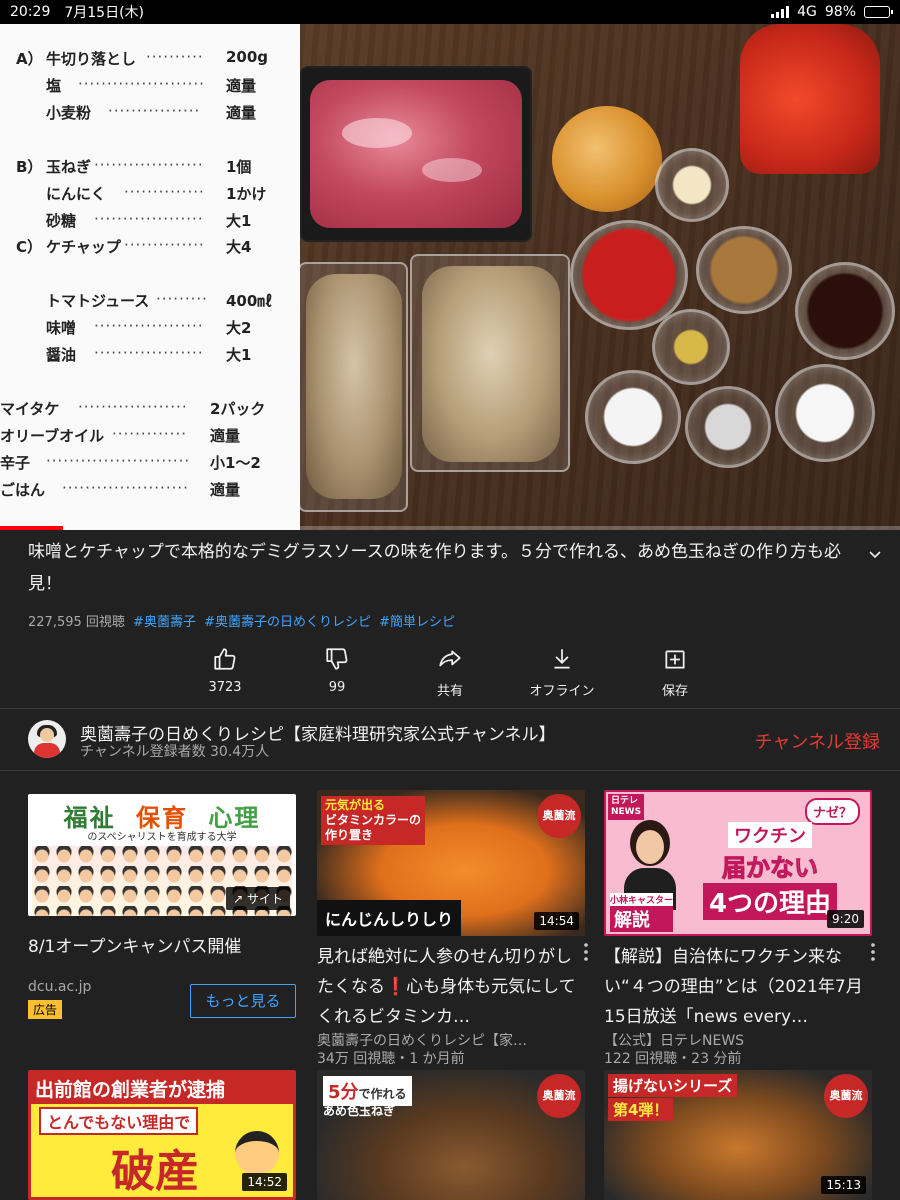  I want to click on thumb-label: 元気が出る ビタミンカラーの 作り置き, so click(373, 820).